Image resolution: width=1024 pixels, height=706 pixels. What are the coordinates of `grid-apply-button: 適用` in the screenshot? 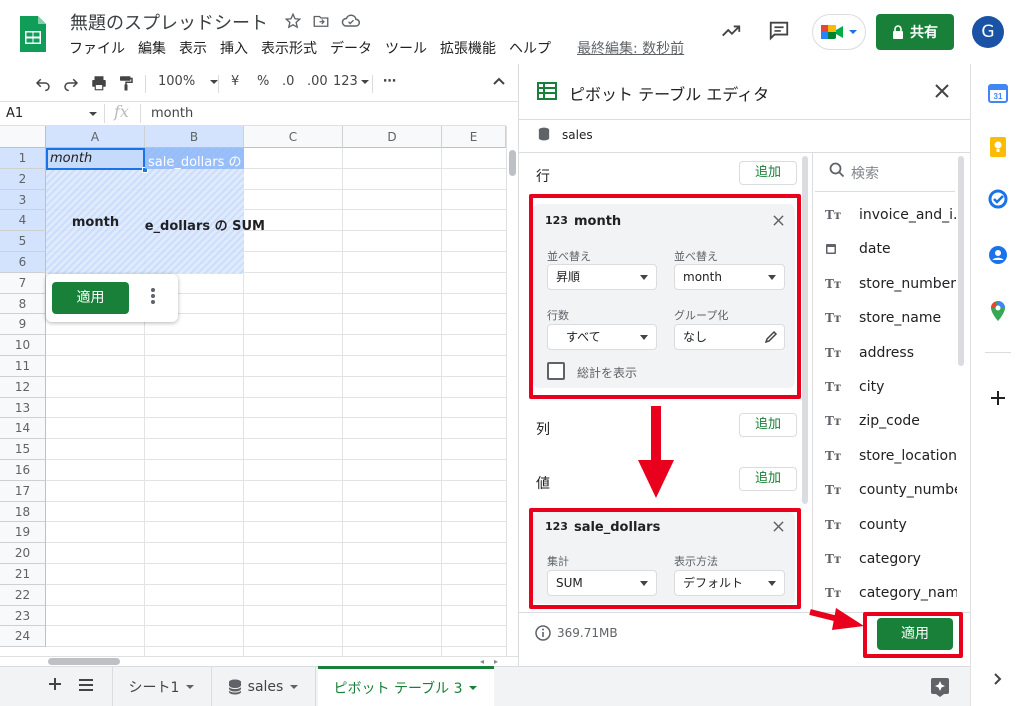 It's located at (90, 298).